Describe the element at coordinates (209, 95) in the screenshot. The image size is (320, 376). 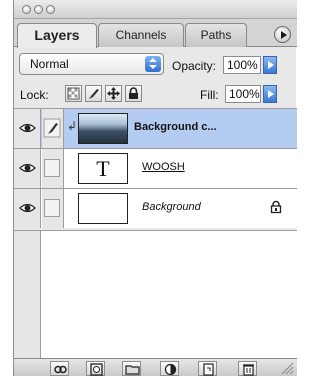
I see `fill-label: Fill:` at that location.